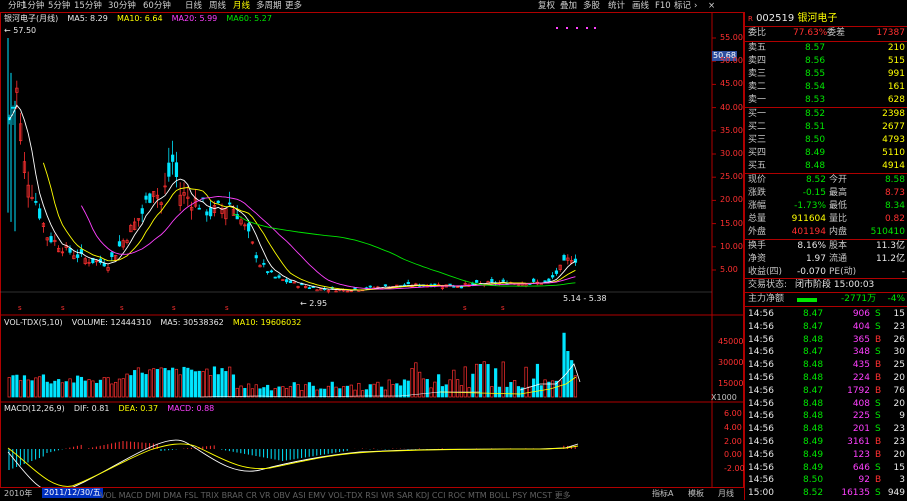  Describe the element at coordinates (826, 327) in the screenshot. I see `tick-row: 14:56 8.47 404 S 23` at that location.